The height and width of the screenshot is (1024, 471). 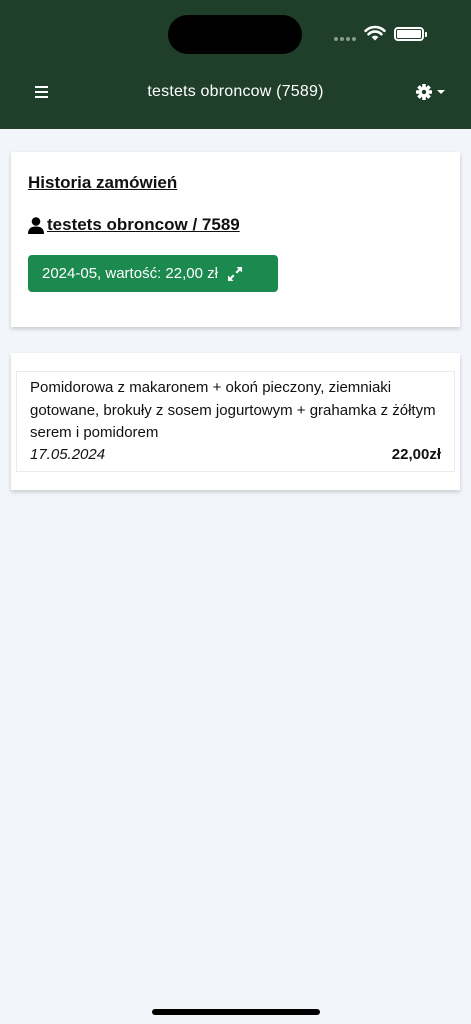 What do you see at coordinates (68, 454) in the screenshot?
I see `order-date: 17.05.2024` at bounding box center [68, 454].